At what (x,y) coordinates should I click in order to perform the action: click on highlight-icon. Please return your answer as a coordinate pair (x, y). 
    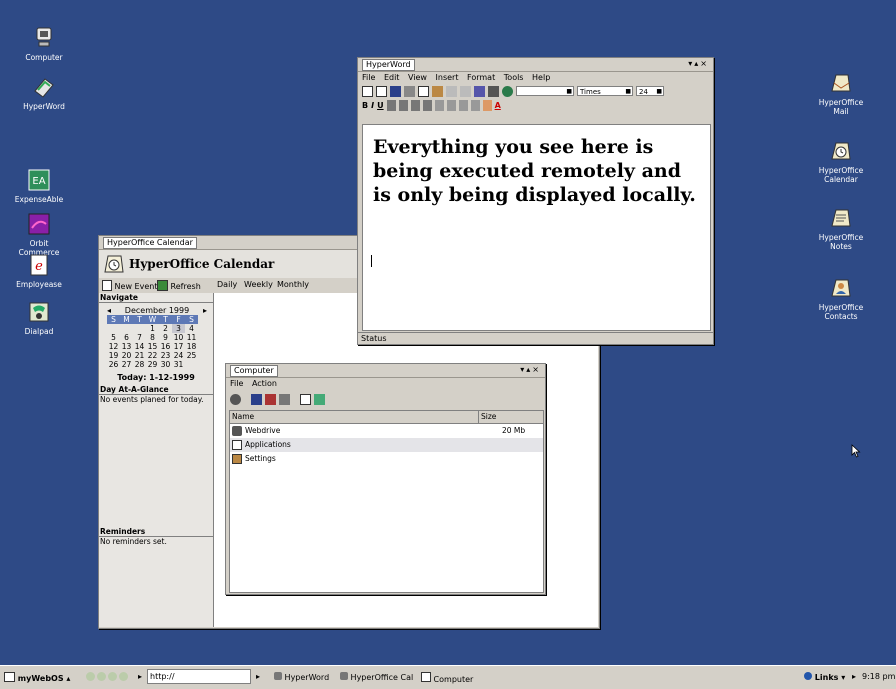
    Looking at the image, I should click on (487, 105).